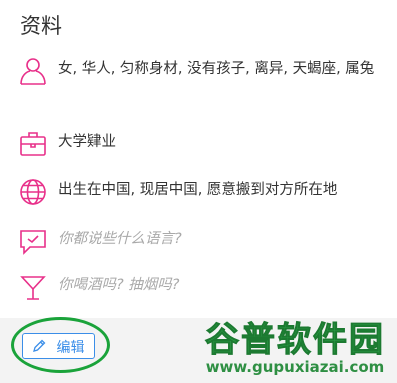 This screenshot has height=383, width=397. I want to click on briefcase-icon, so click(33, 144).